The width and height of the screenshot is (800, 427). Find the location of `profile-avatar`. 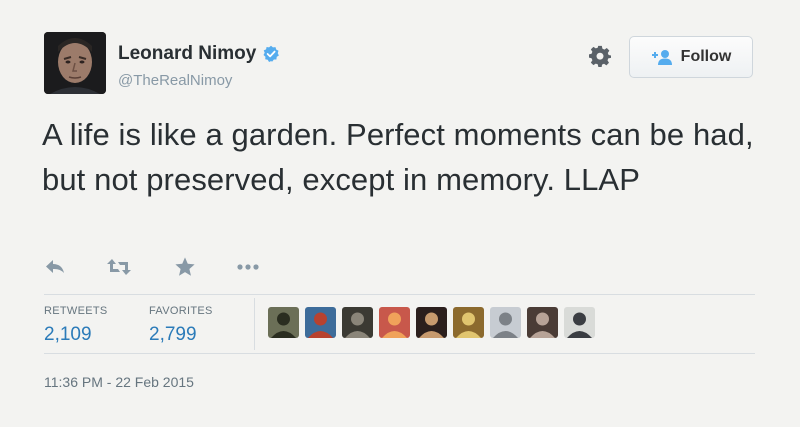

profile-avatar is located at coordinates (75, 63).